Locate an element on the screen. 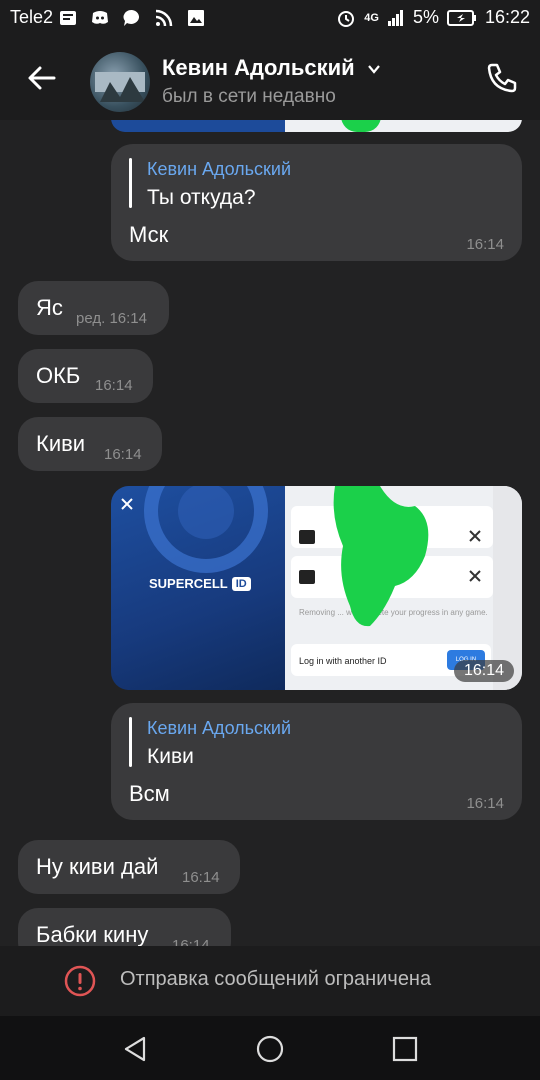 The width and height of the screenshot is (540, 1080). notification-icons is located at coordinates (132, 18).